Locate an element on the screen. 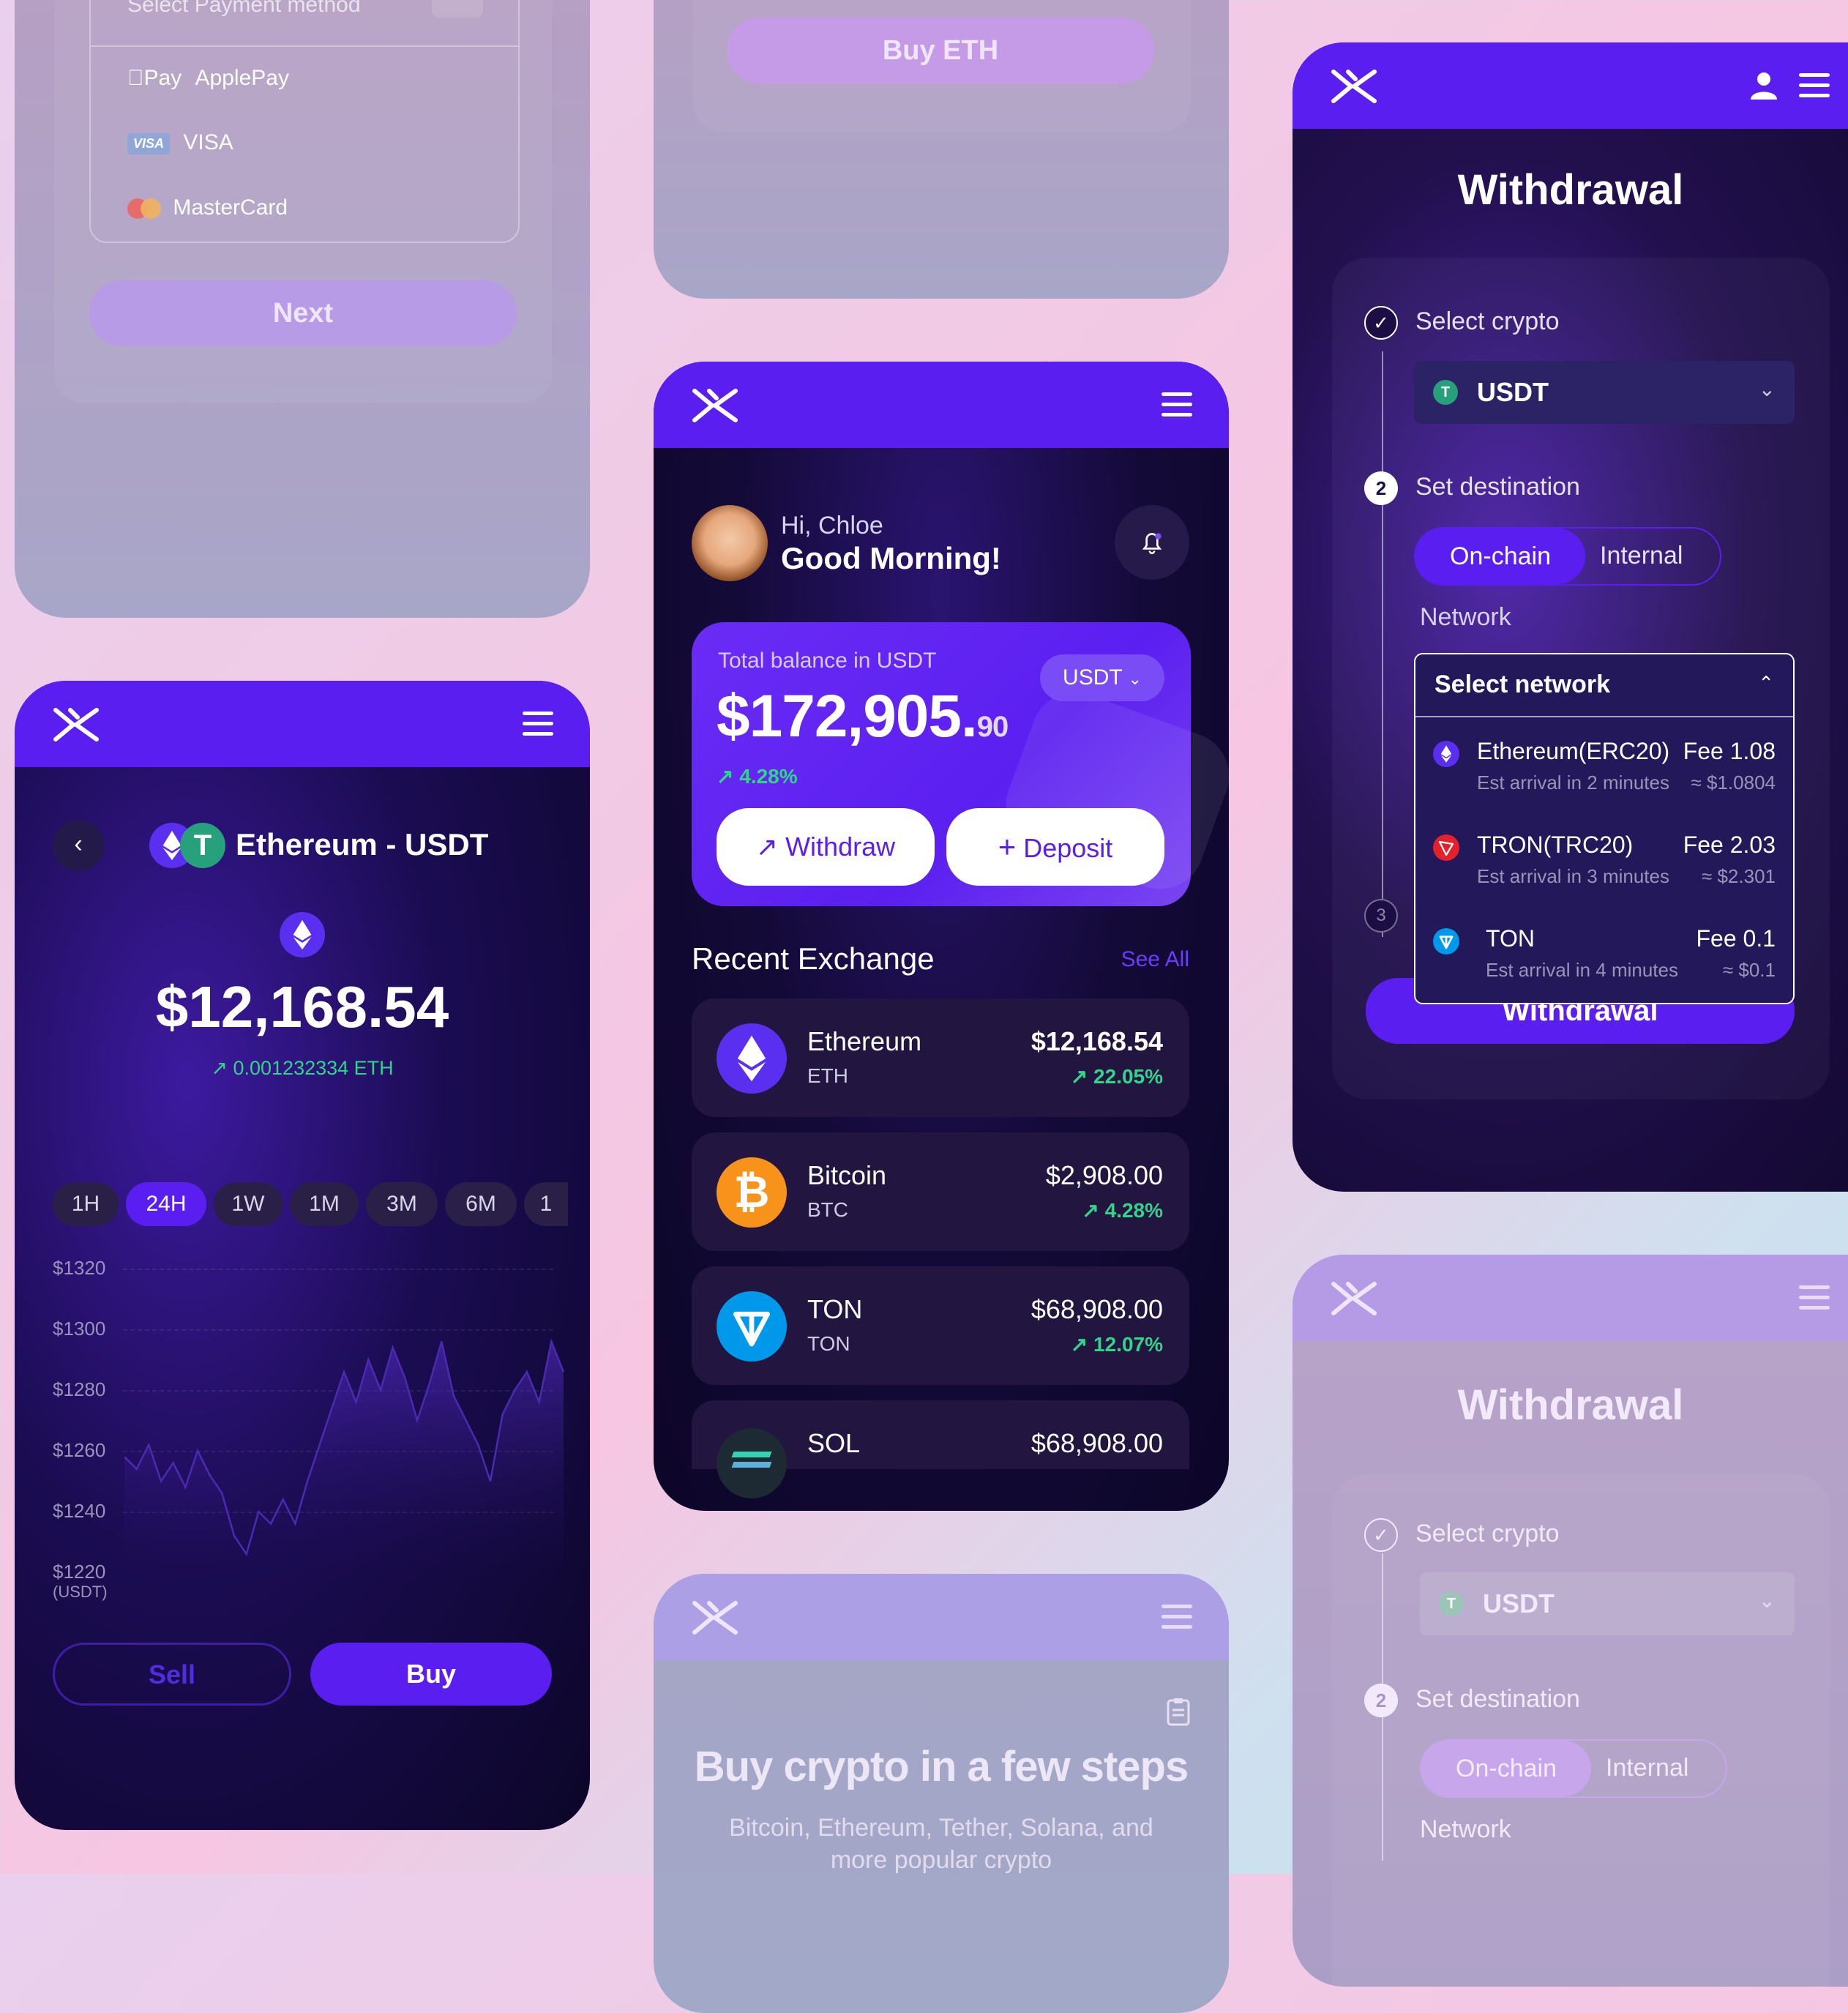 The height and width of the screenshot is (2013, 1848). y-tick: $1240 is located at coordinates (79, 1511).